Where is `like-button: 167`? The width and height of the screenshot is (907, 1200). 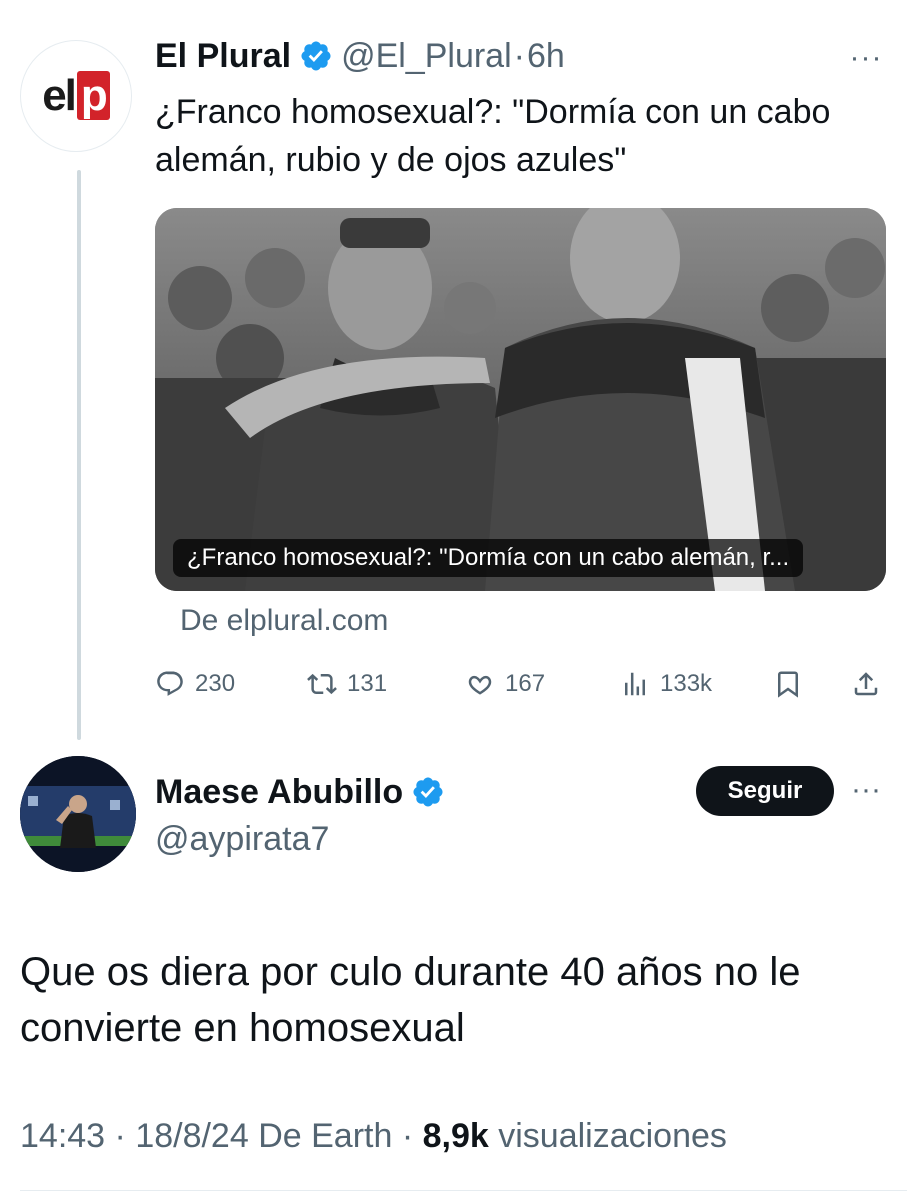
like-button: 167 is located at coordinates (505, 684).